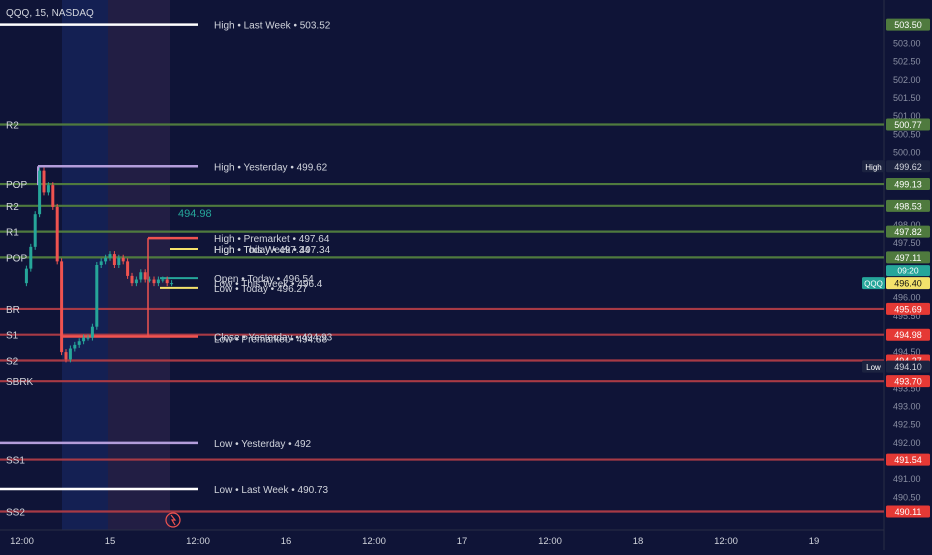 The image size is (932, 555). I want to click on badge-tag-text-11: Low, so click(873, 367).